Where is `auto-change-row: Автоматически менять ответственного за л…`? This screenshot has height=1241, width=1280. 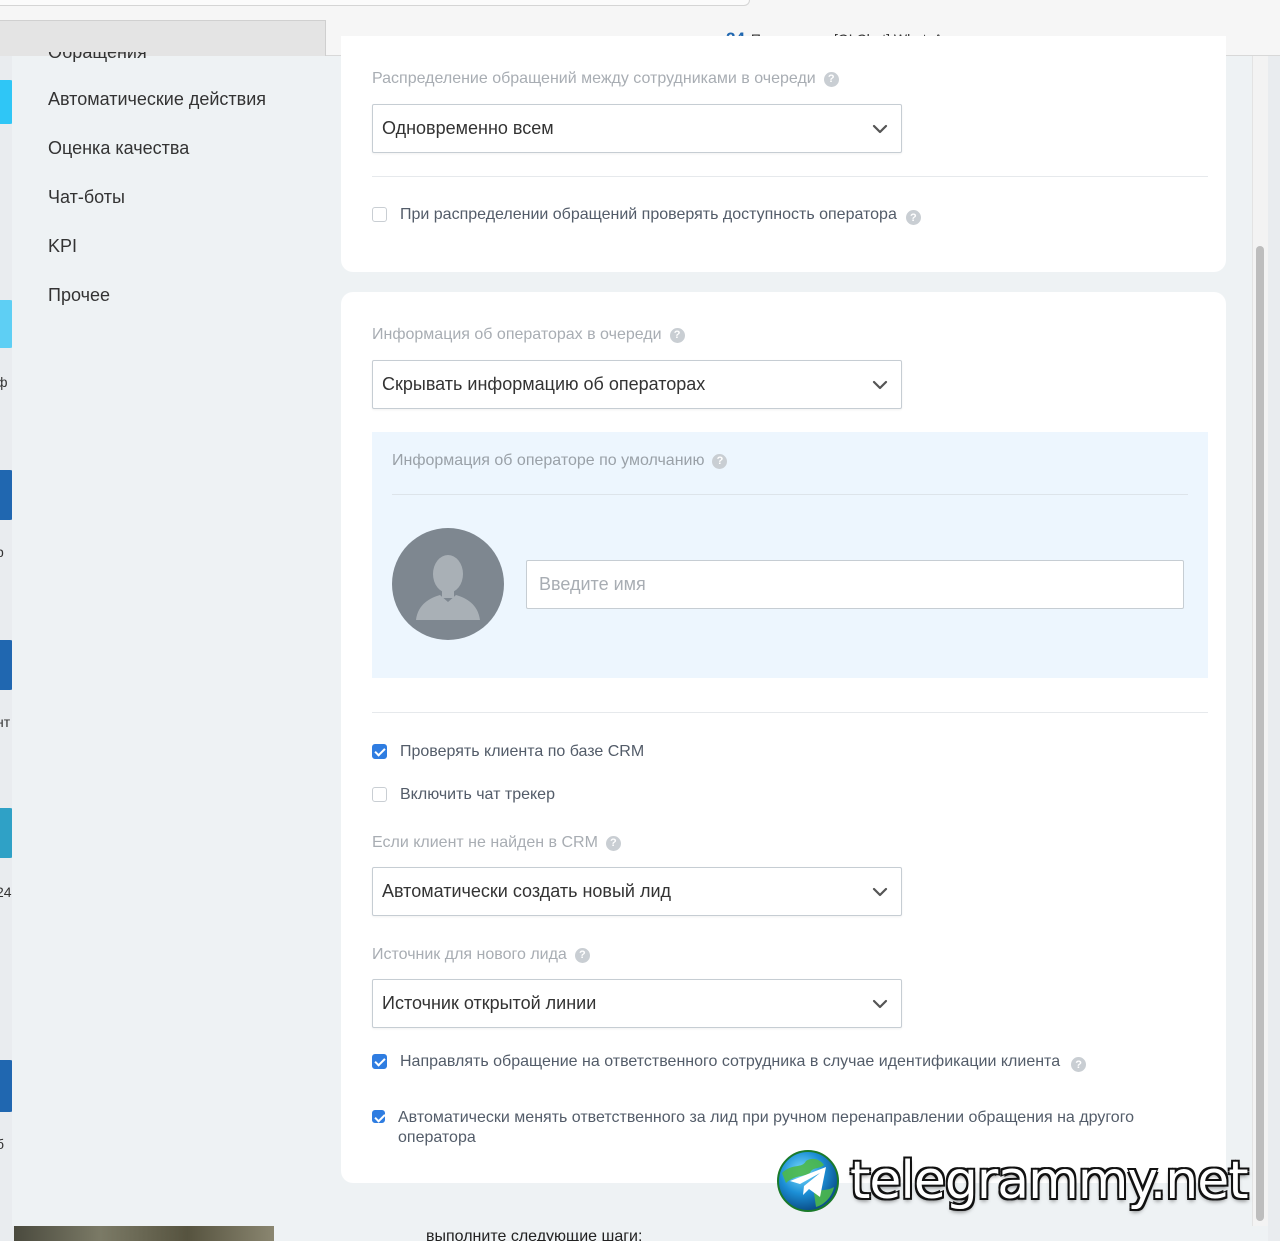
auto-change-row: Автоматически менять ответственного за л… is located at coordinates (787, 1128).